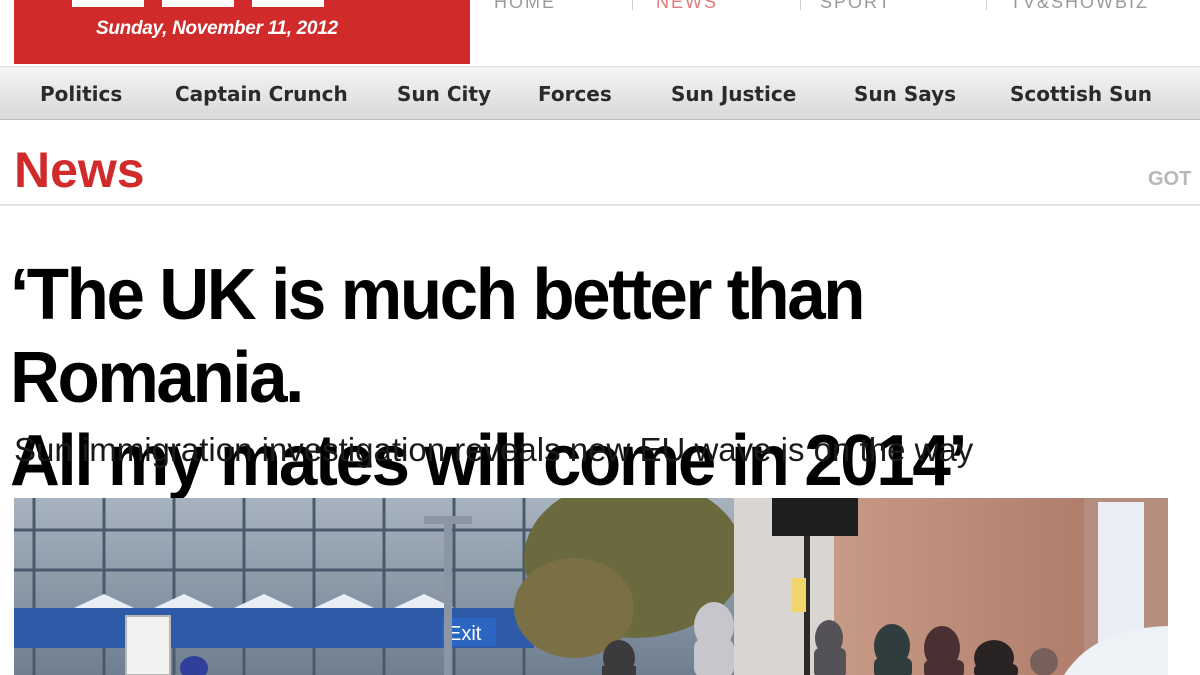 The height and width of the screenshot is (675, 1200). I want to click on subnav-item-forces: Forces, so click(575, 94).